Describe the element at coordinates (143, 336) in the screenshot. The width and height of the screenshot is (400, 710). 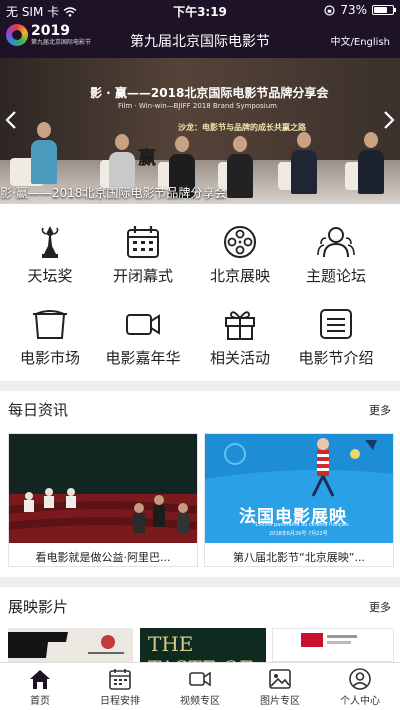
I see `menu-item-carnival: 电影嘉年华` at that location.